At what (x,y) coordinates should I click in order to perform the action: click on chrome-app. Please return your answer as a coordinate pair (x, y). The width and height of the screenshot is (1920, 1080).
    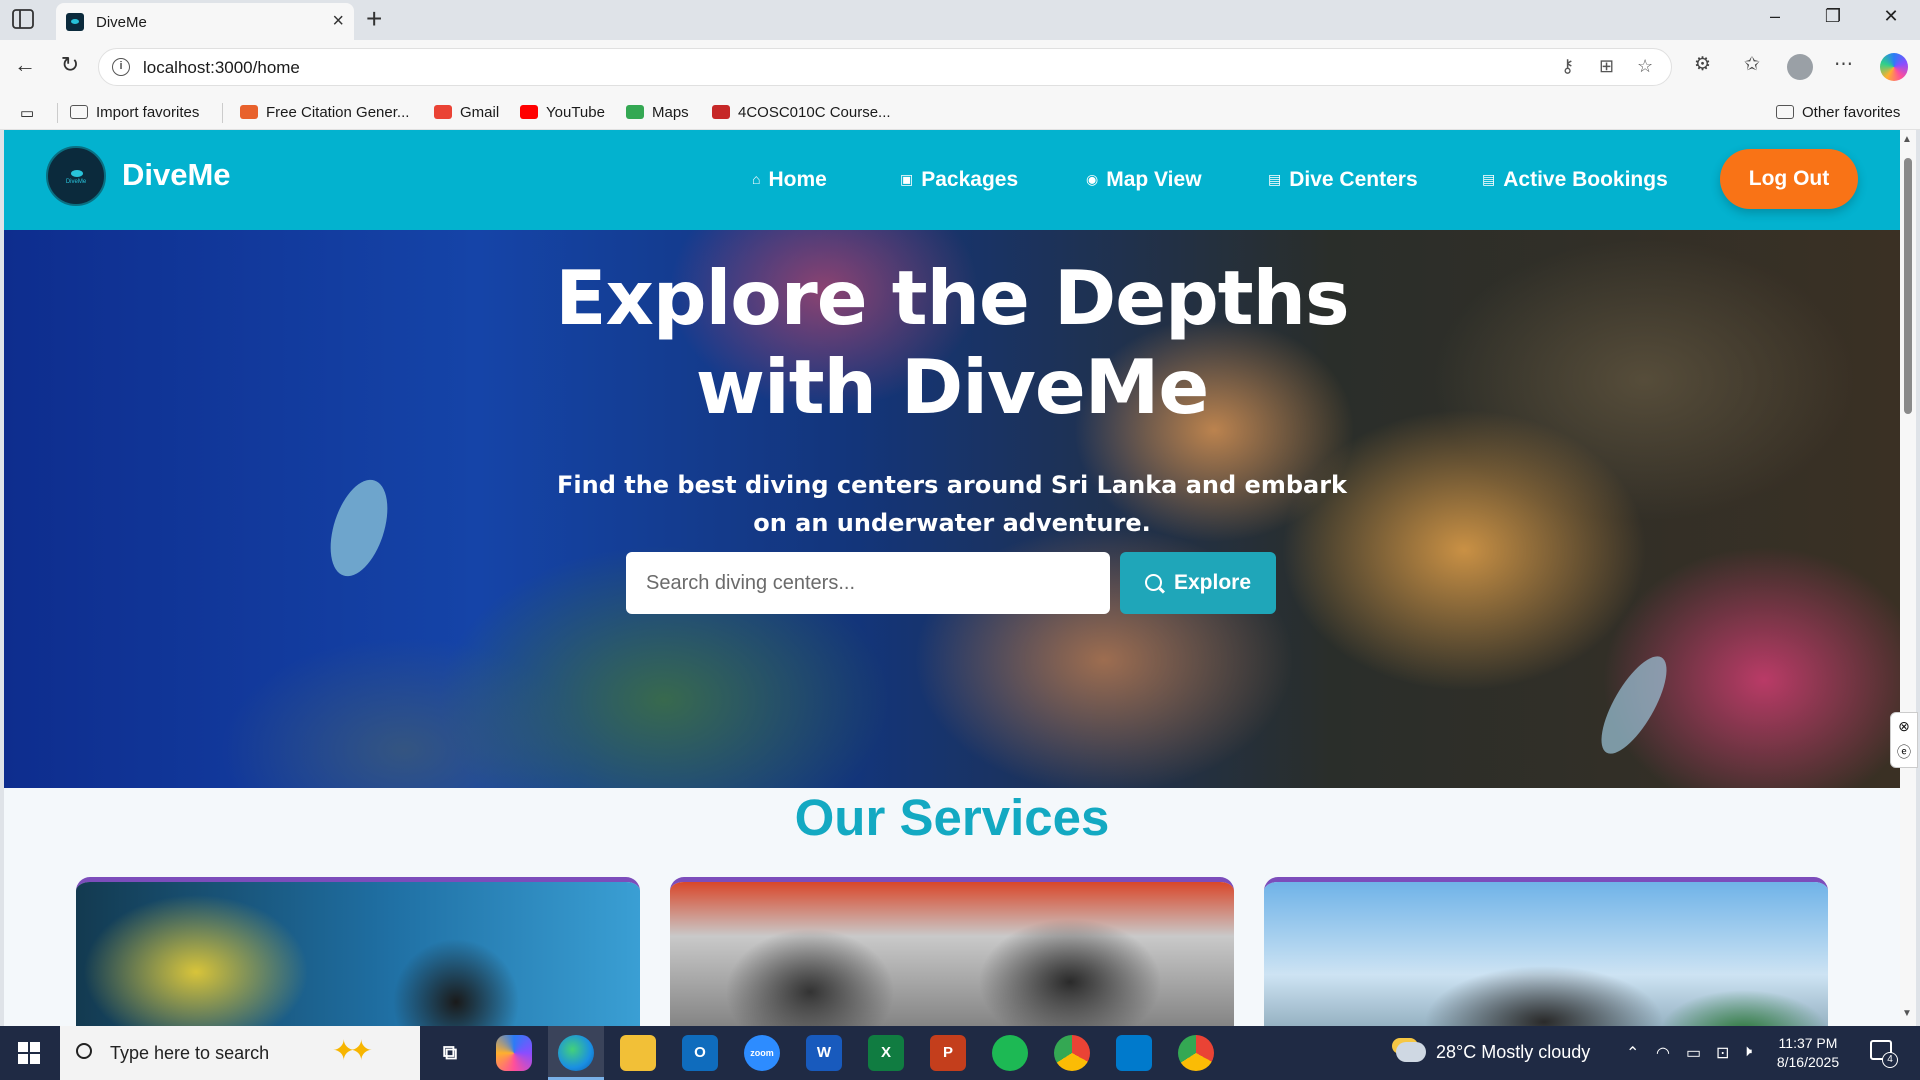
    Looking at the image, I should click on (1072, 1053).